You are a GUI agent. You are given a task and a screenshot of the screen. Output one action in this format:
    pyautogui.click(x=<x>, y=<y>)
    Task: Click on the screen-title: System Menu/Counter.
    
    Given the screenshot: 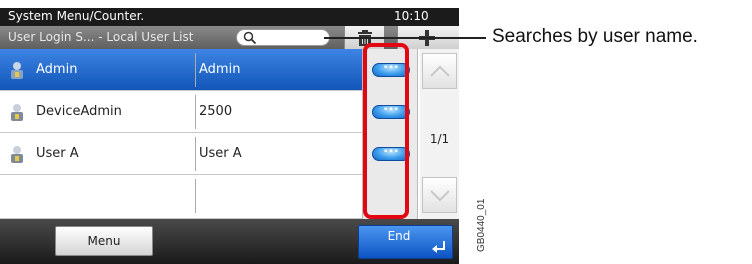 What is the action you would take?
    pyautogui.click(x=76, y=16)
    